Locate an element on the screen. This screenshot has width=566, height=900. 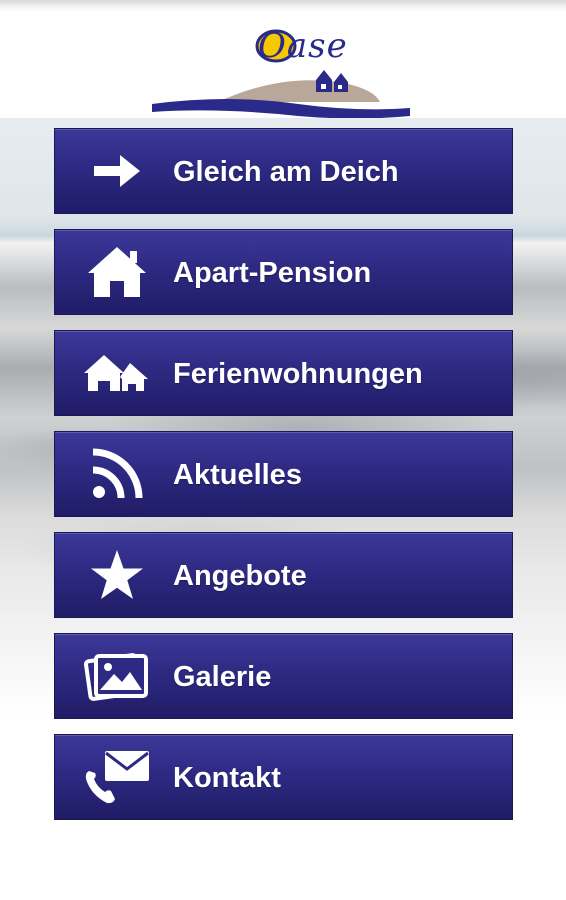
status-bar-strip is located at coordinates (283, 6).